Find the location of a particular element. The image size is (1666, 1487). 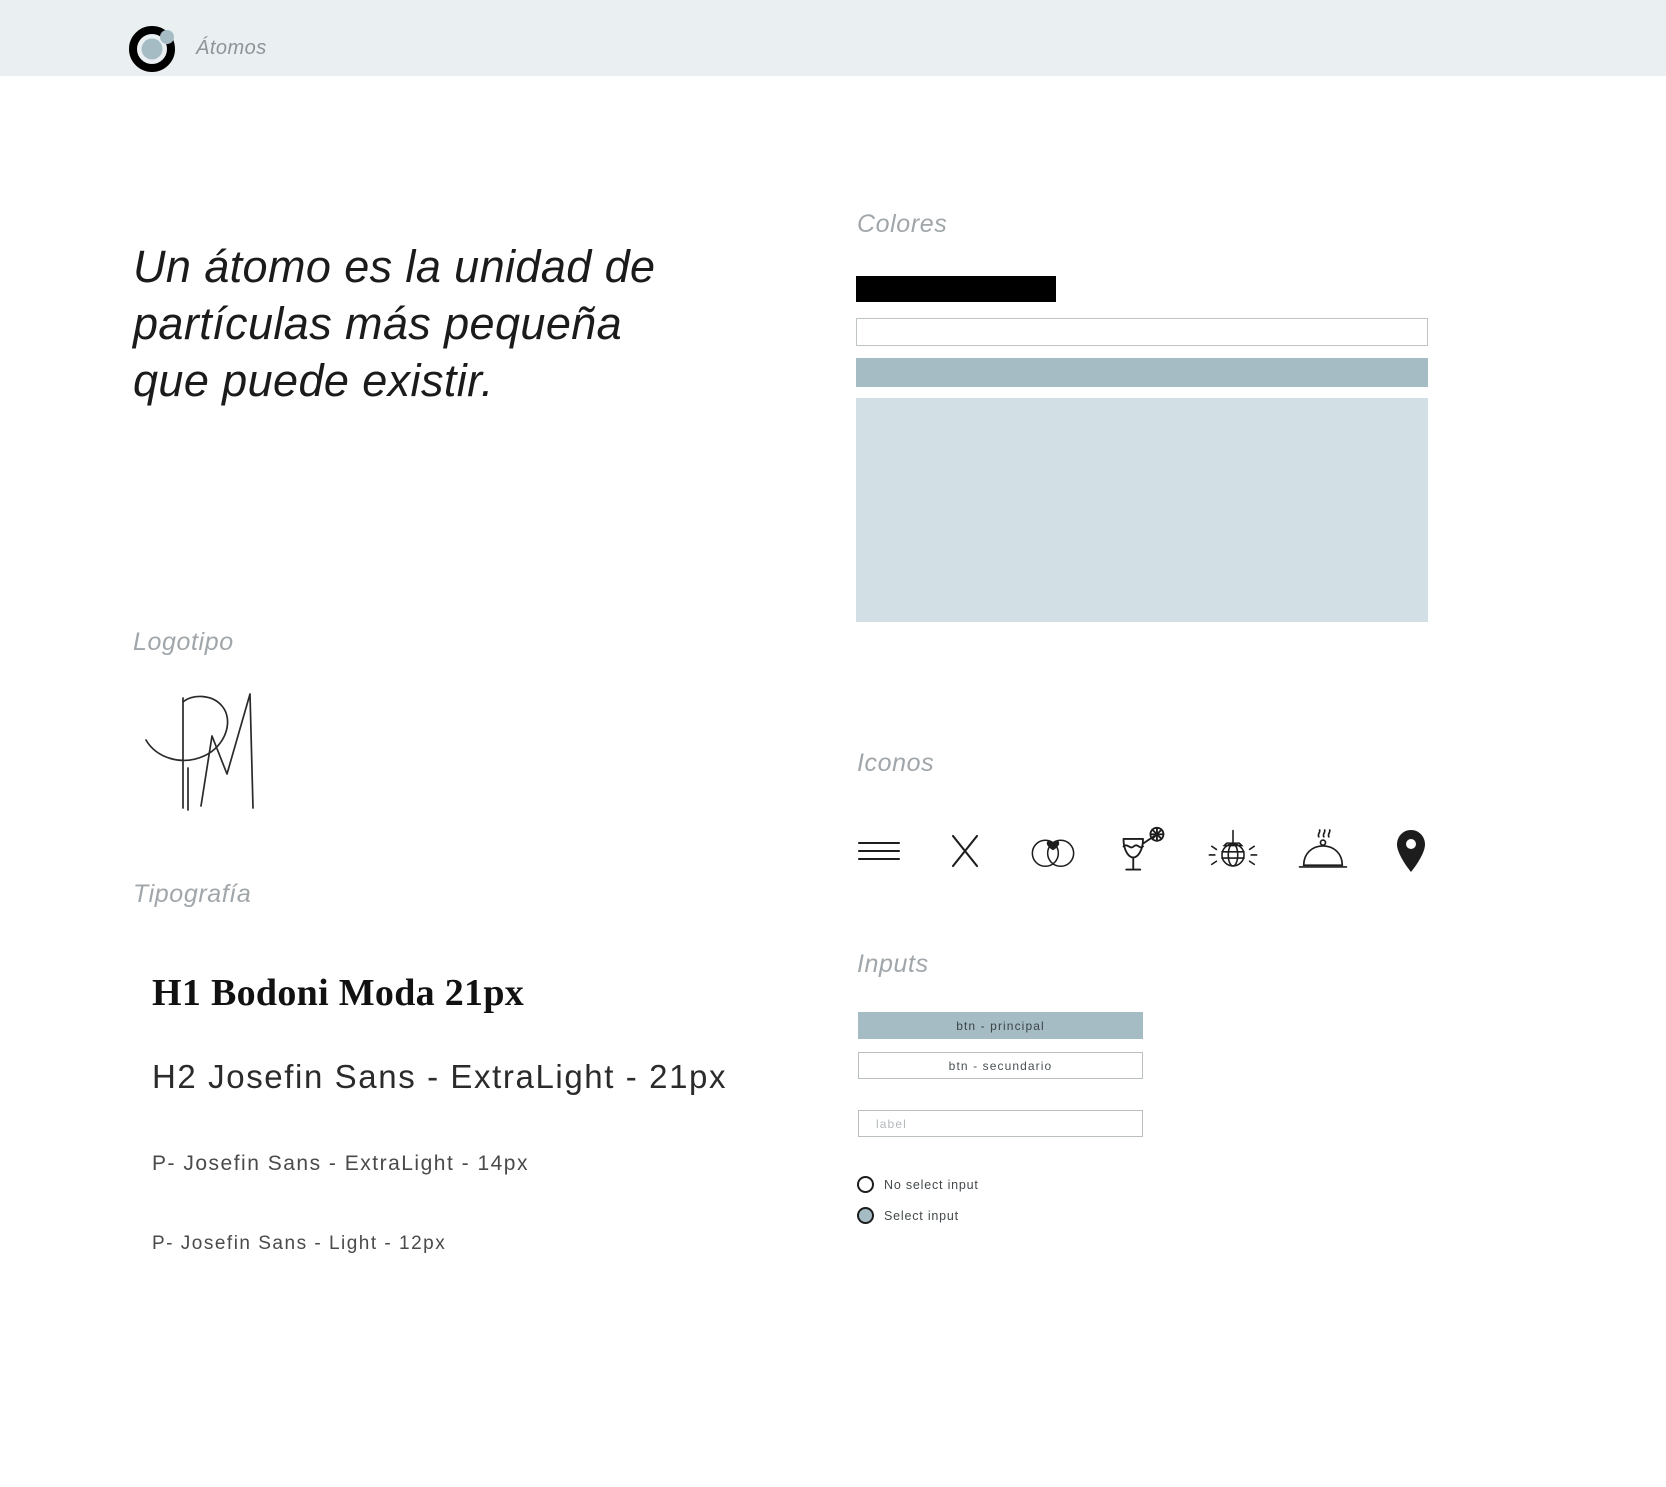

color-swatch-white is located at coordinates (1142, 332).